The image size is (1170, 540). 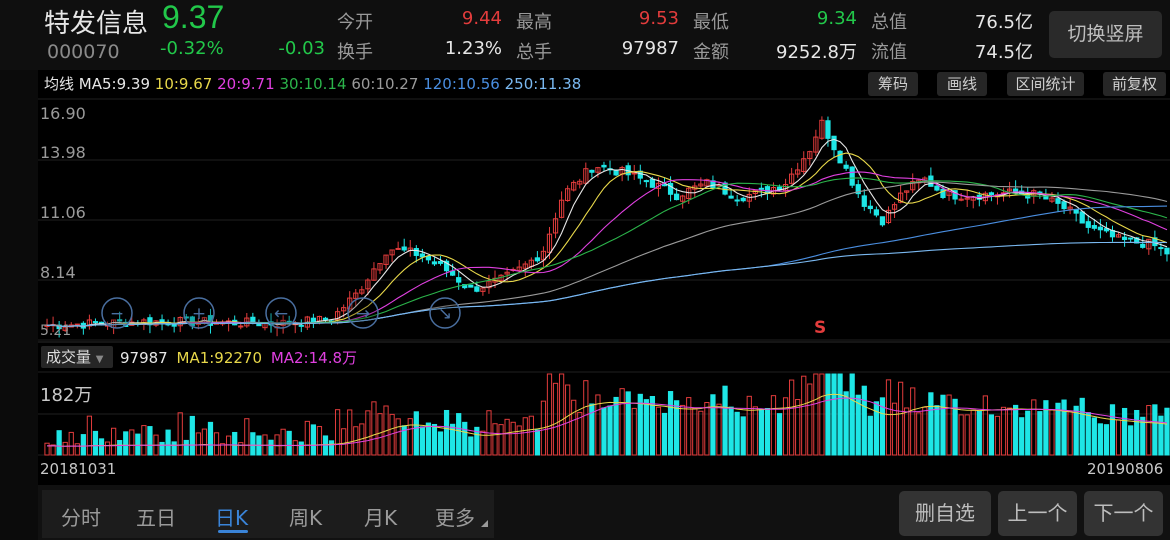 I want to click on tab-weekly-k: 周K, so click(x=305, y=516).